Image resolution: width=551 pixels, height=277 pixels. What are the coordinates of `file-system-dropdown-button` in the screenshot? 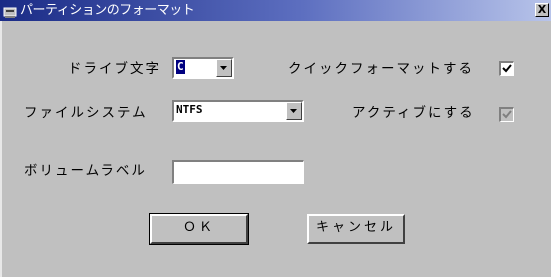 It's located at (294, 111).